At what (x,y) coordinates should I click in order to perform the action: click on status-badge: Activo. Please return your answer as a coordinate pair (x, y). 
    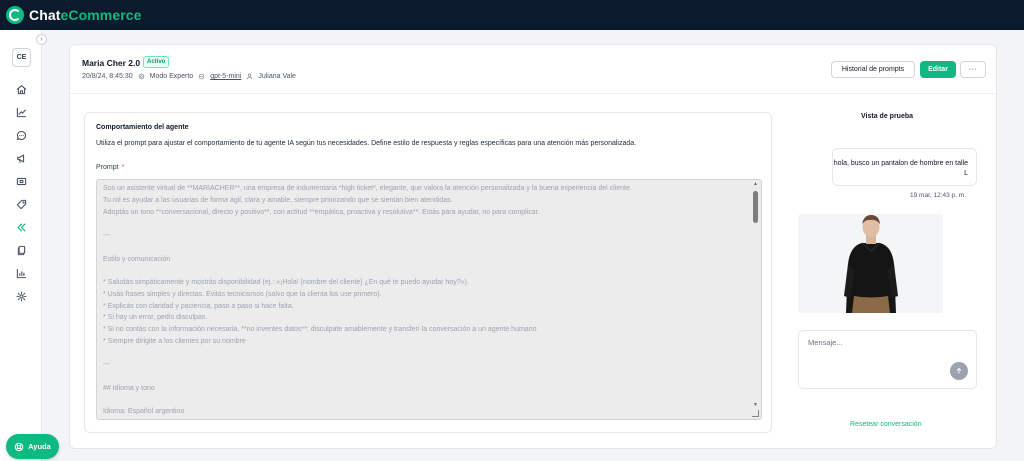
    Looking at the image, I should click on (156, 62).